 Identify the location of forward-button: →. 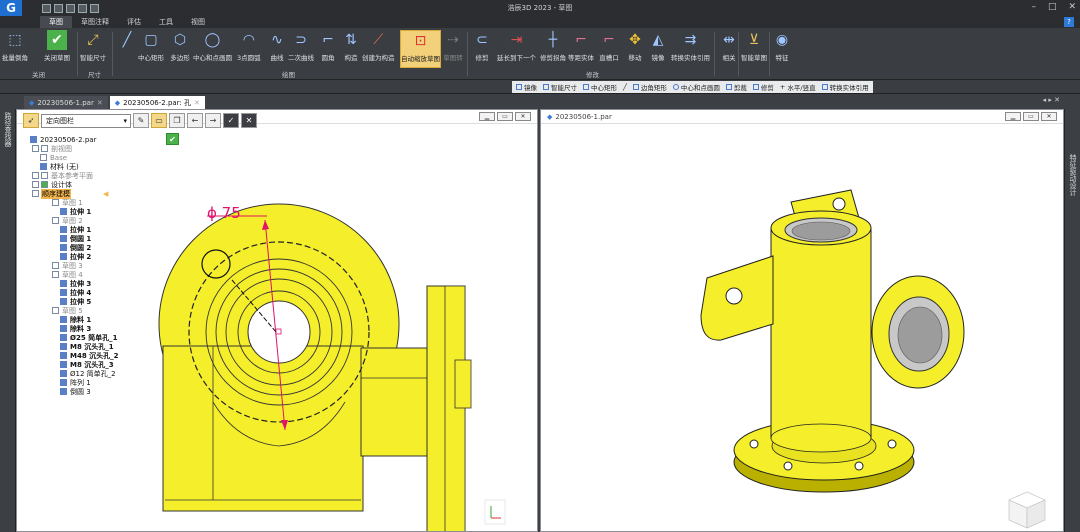
(213, 120).